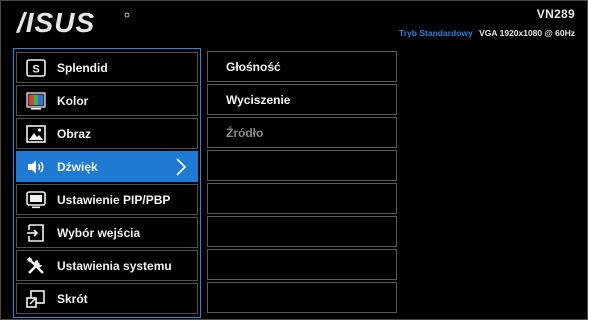 Image resolution: width=591 pixels, height=323 pixels. Describe the element at coordinates (302, 132) in the screenshot. I see `submenu-item-source: Źródło` at that location.